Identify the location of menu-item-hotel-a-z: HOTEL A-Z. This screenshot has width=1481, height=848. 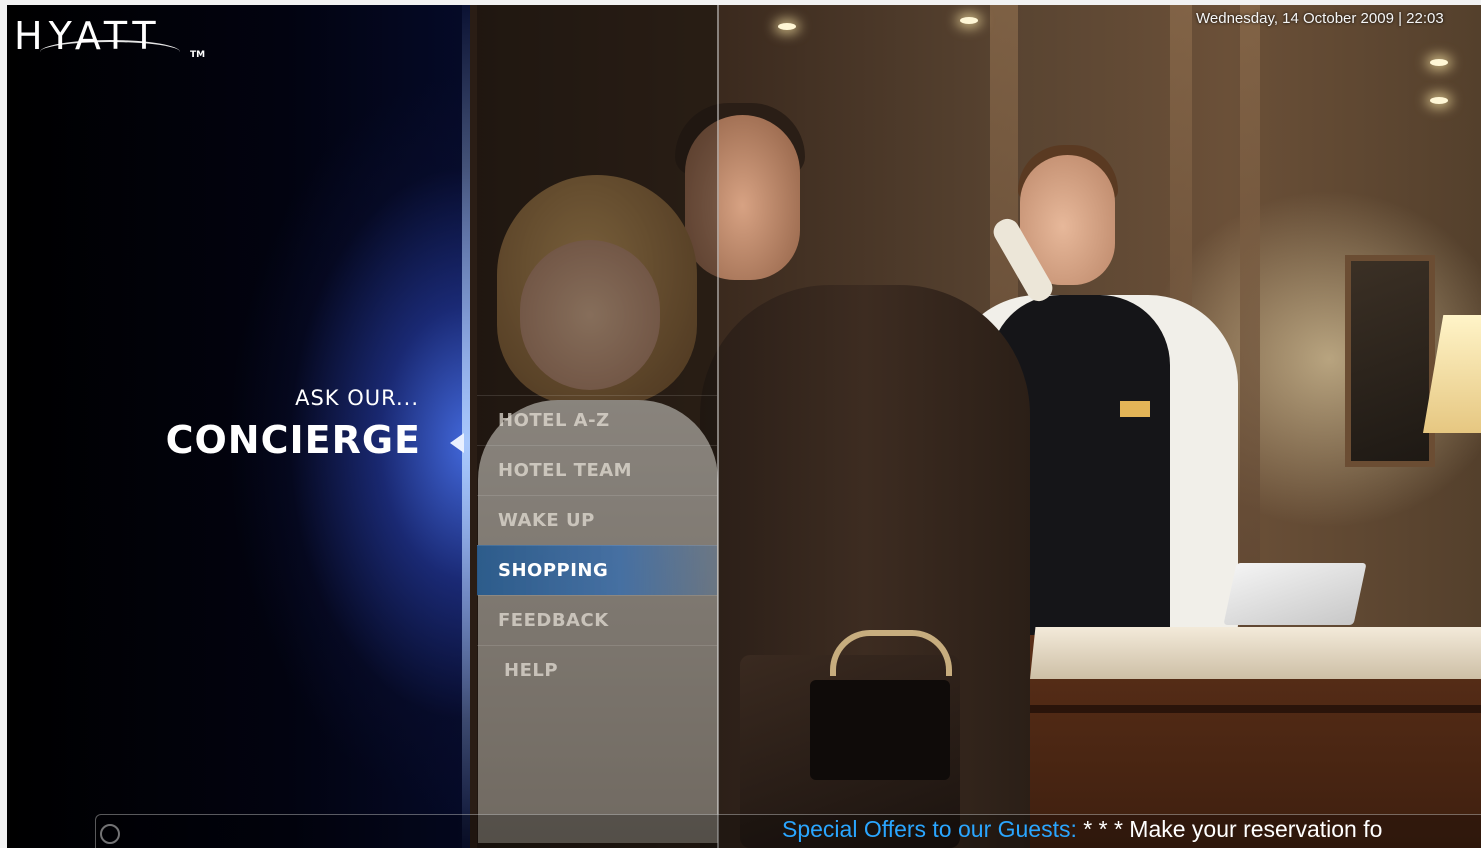
(597, 420).